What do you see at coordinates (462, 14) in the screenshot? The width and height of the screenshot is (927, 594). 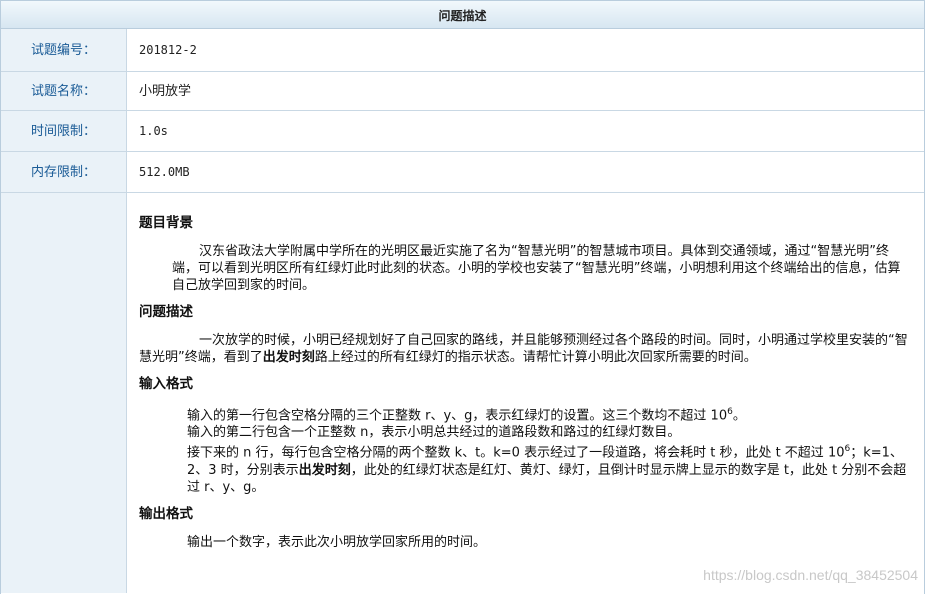 I see `panel-title: 问题描述` at bounding box center [462, 14].